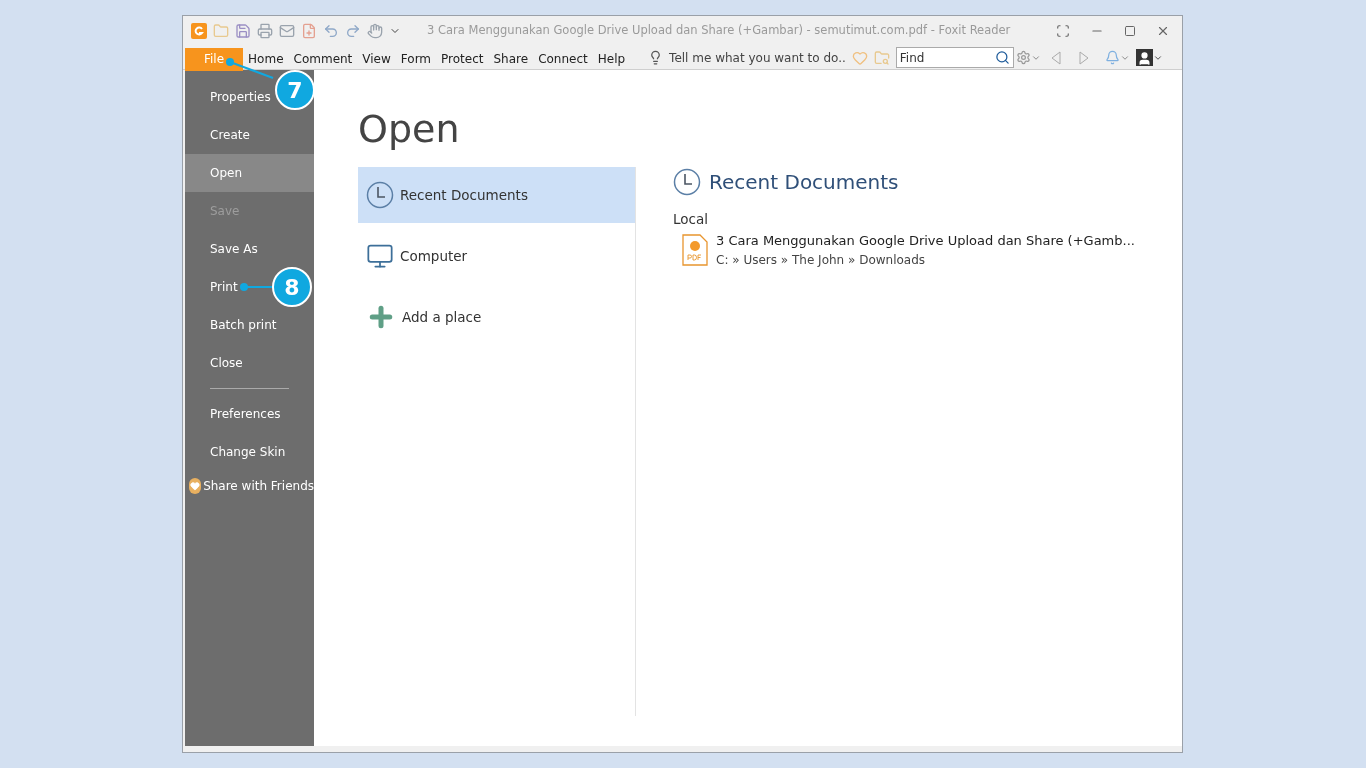 This screenshot has height=768, width=1366. I want to click on previous-icon, so click(1055, 57).